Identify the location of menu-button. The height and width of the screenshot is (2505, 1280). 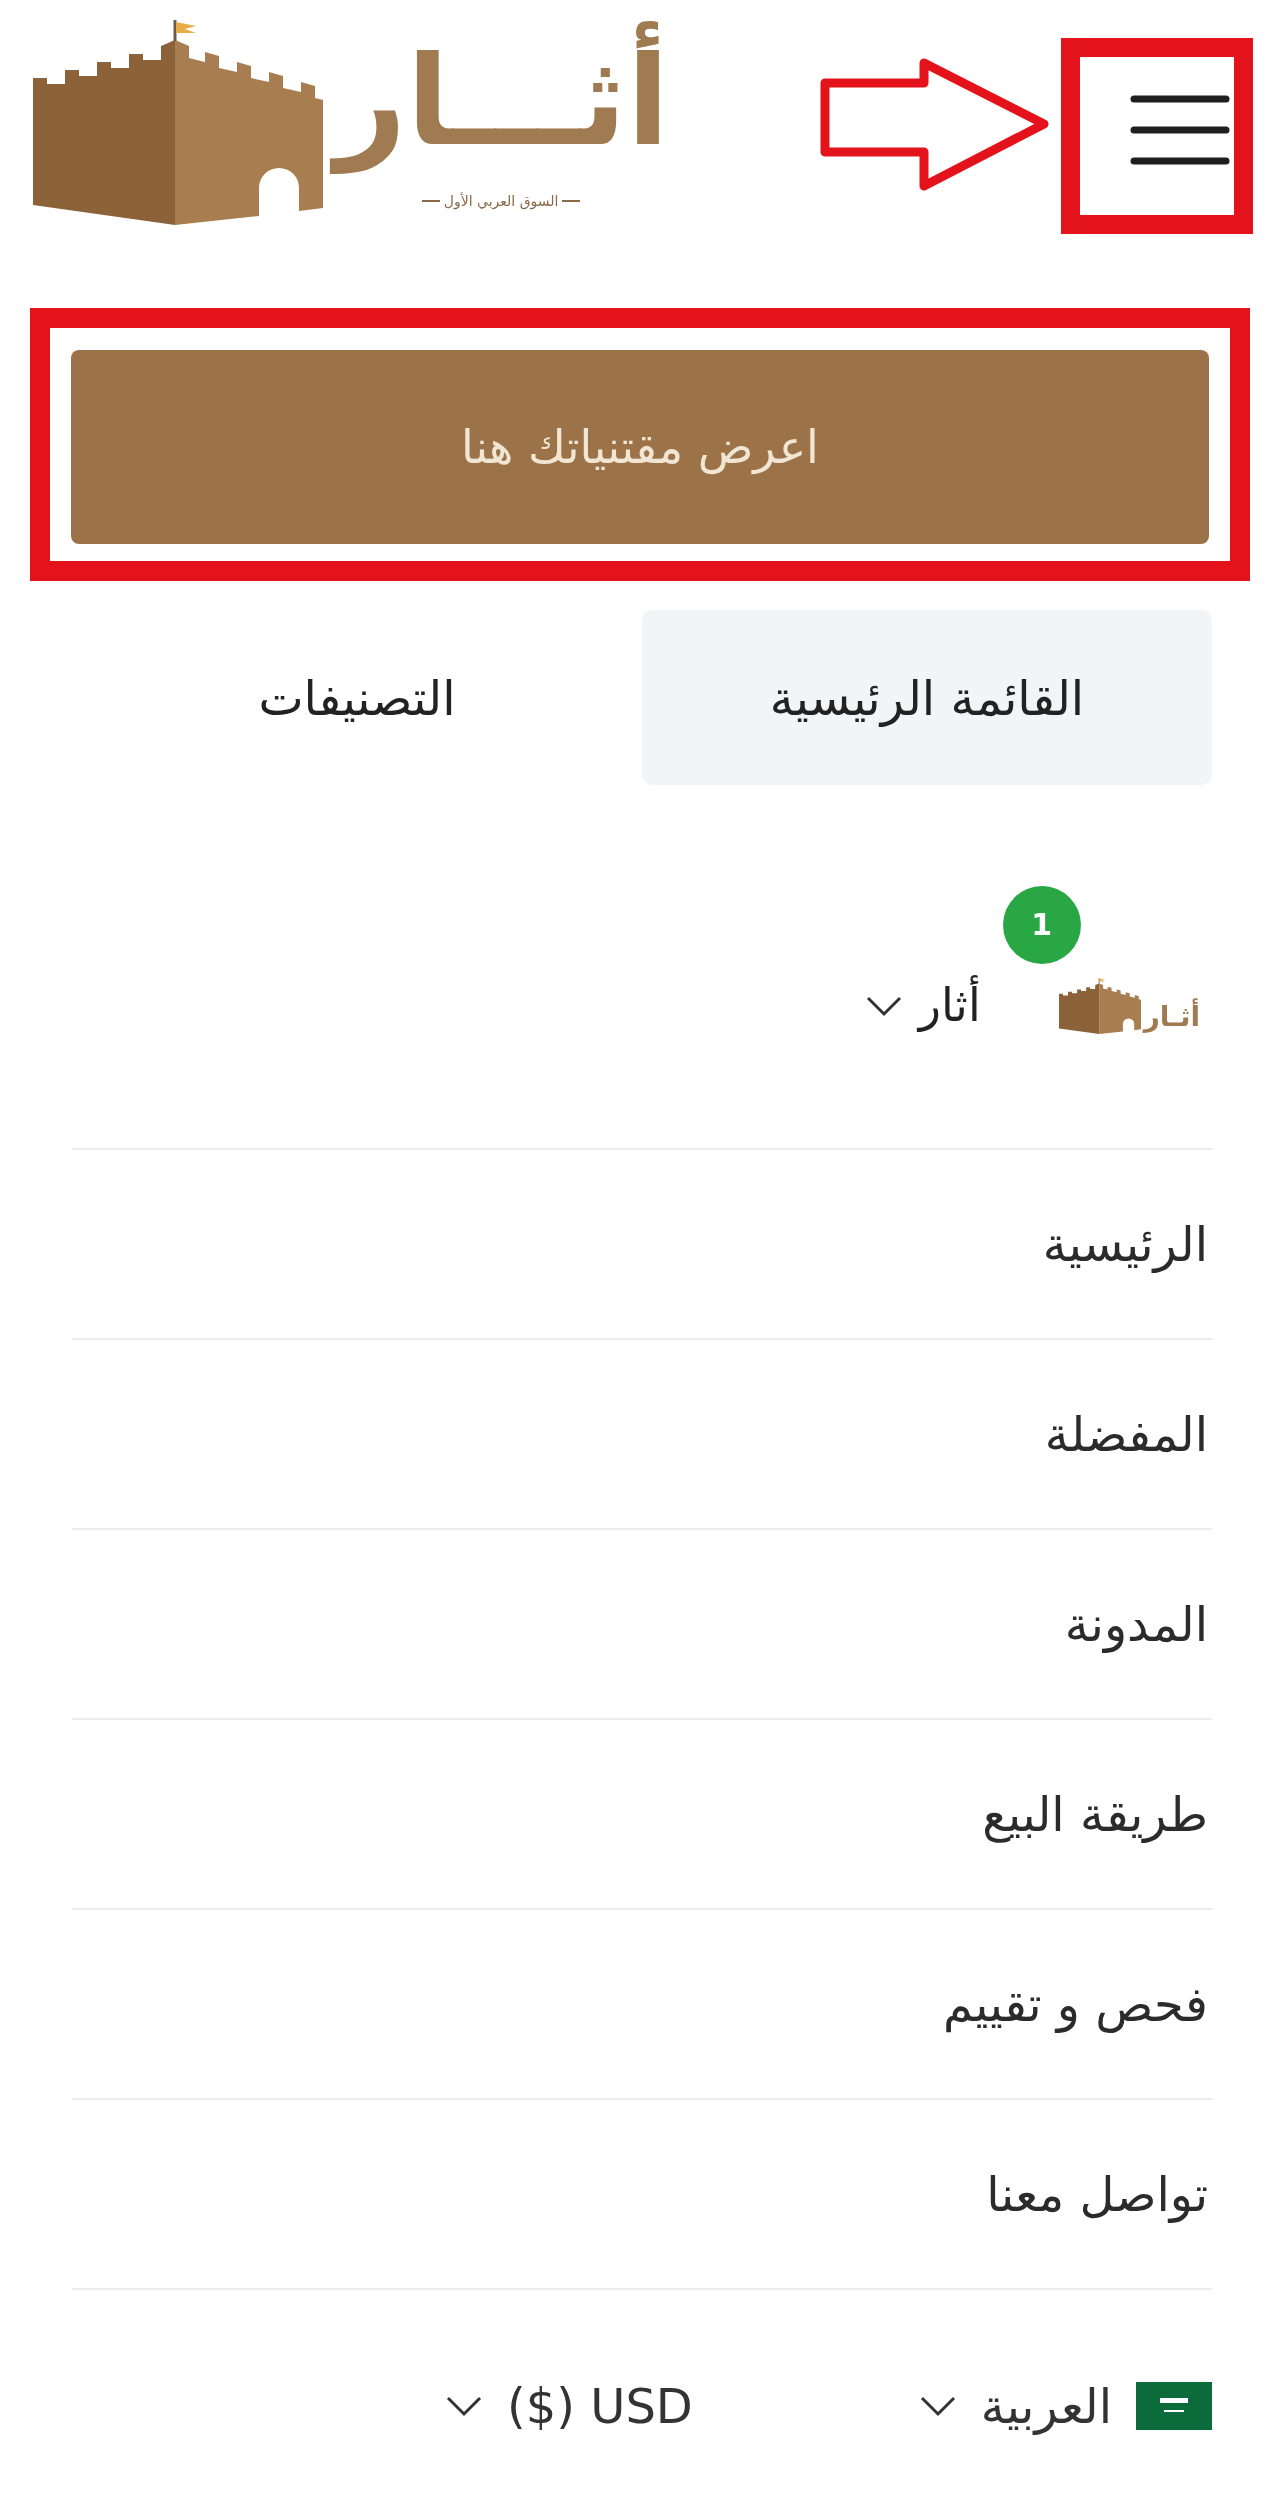
(1180, 130).